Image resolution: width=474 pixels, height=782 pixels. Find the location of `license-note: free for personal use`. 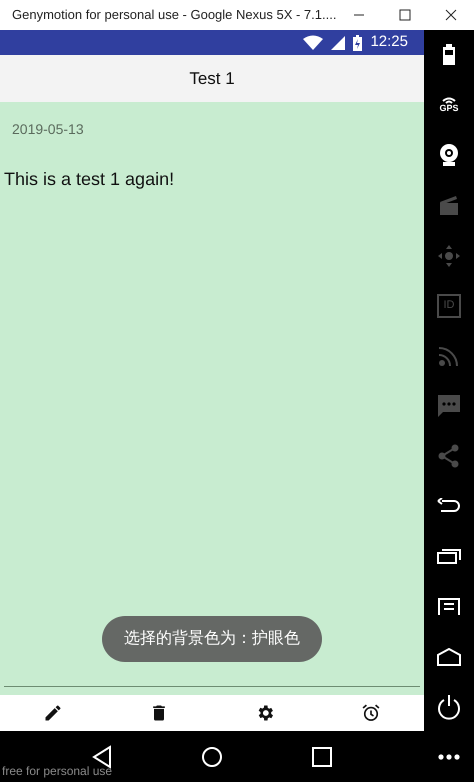

license-note: free for personal use is located at coordinates (57, 771).